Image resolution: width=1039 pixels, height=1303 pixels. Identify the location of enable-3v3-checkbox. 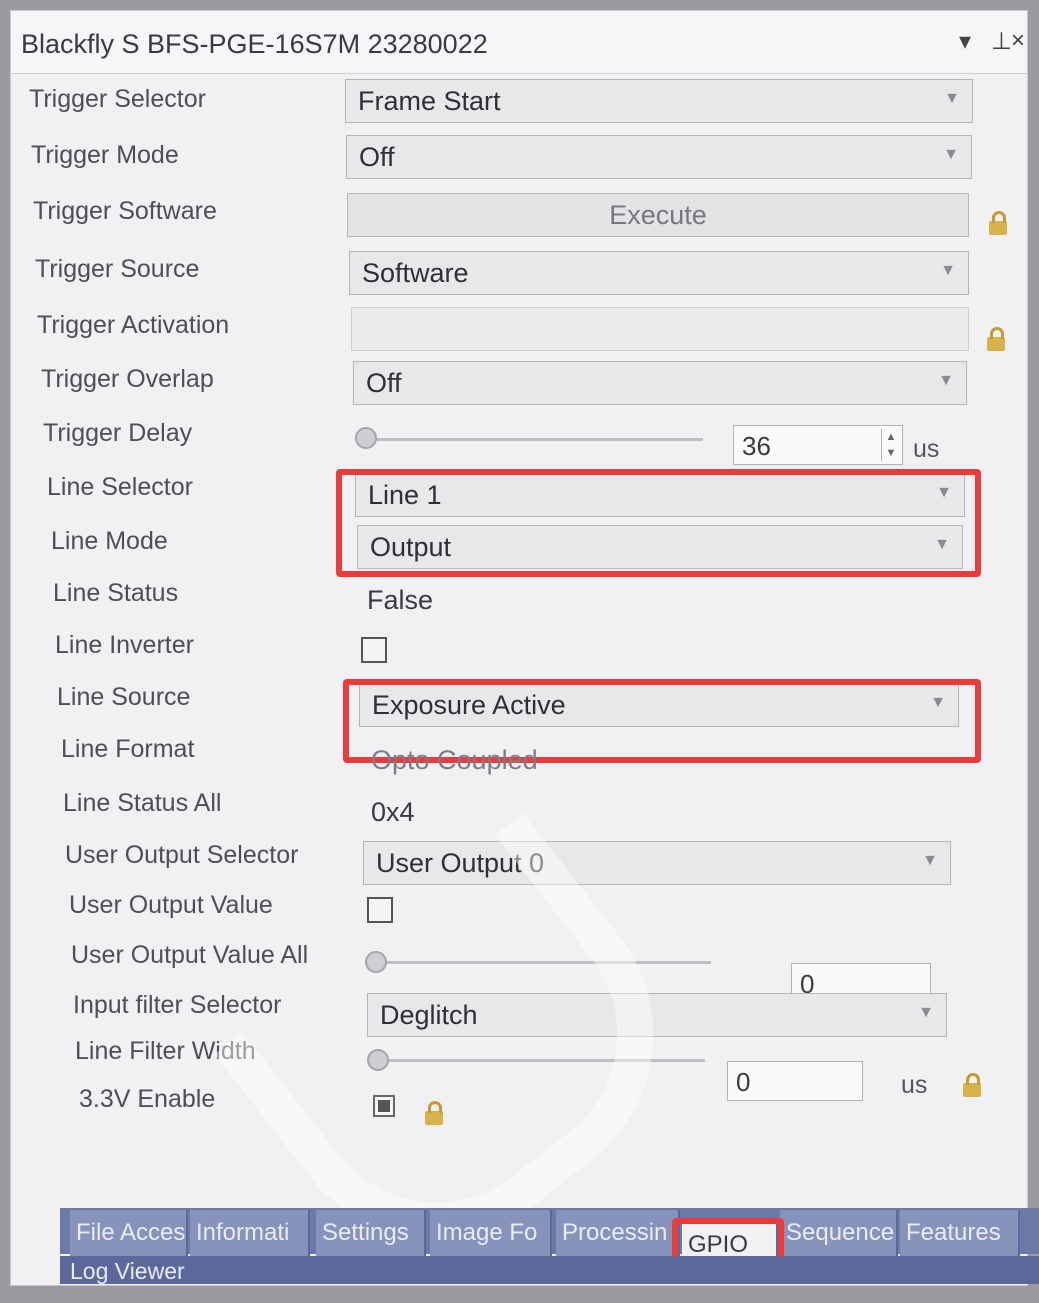
(384, 1106).